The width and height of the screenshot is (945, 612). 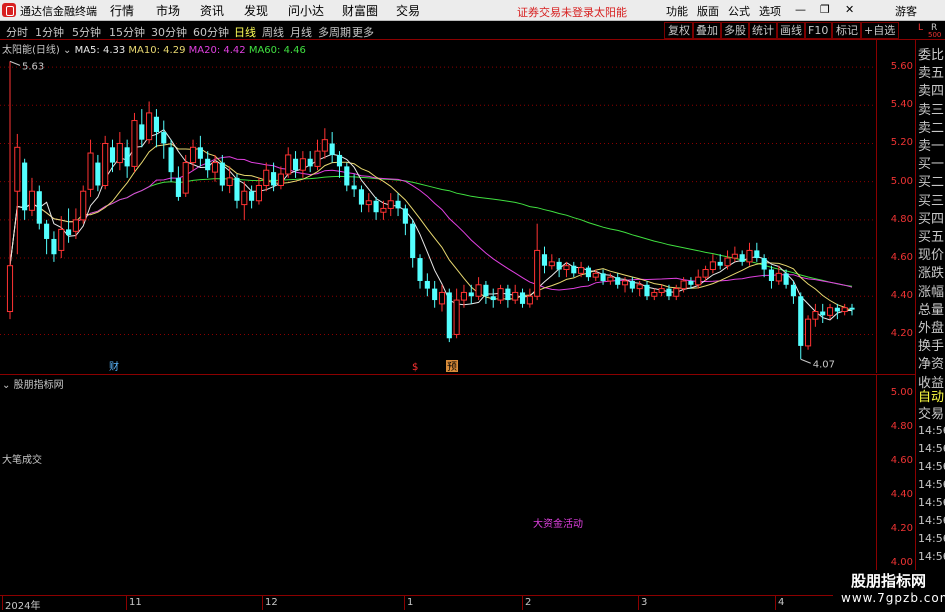 I want to click on menu-banmian: 版面, so click(x=708, y=11).